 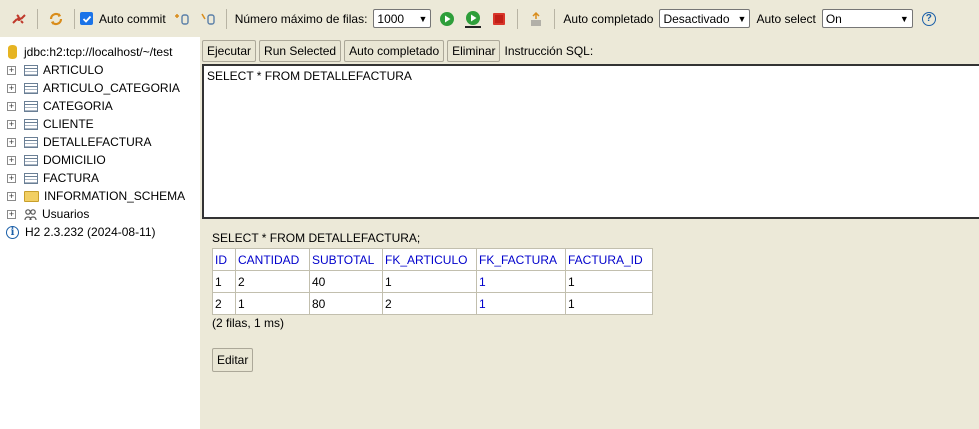 What do you see at coordinates (608, 18) in the screenshot?
I see `autocomplete-label: Auto completado` at bounding box center [608, 18].